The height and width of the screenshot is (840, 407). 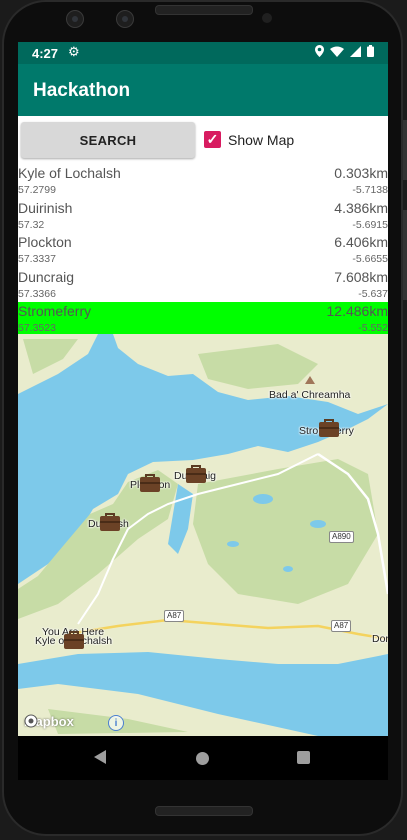 I want to click on home-icon, so click(x=202, y=758).